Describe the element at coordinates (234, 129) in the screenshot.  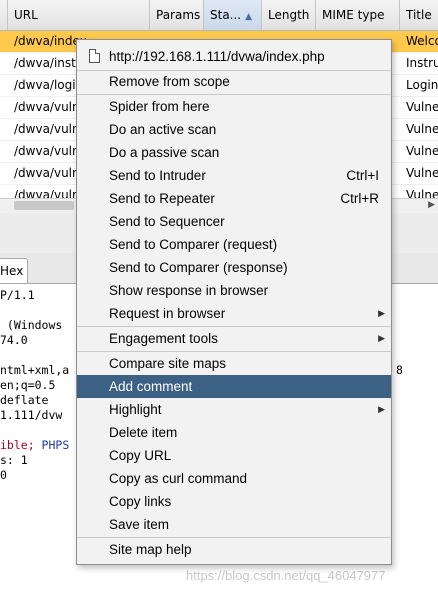
I see `menu-item-active-scan: Do an active scan` at that location.